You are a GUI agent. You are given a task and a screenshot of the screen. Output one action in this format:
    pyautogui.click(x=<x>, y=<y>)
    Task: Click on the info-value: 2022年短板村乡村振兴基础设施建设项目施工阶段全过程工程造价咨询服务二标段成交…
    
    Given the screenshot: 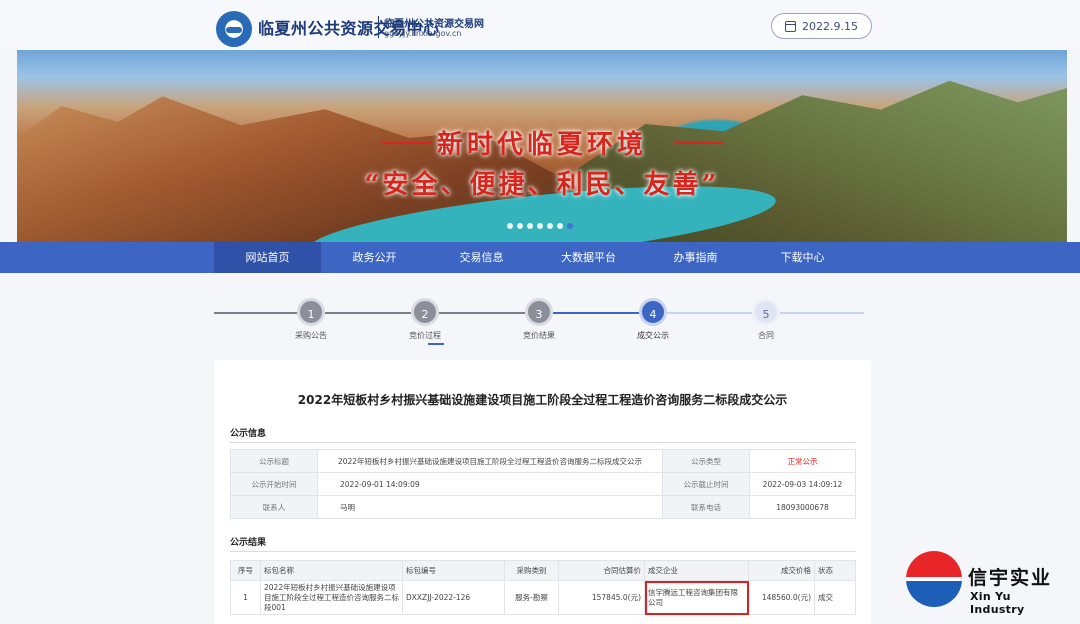 What is the action you would take?
    pyautogui.click(x=490, y=461)
    